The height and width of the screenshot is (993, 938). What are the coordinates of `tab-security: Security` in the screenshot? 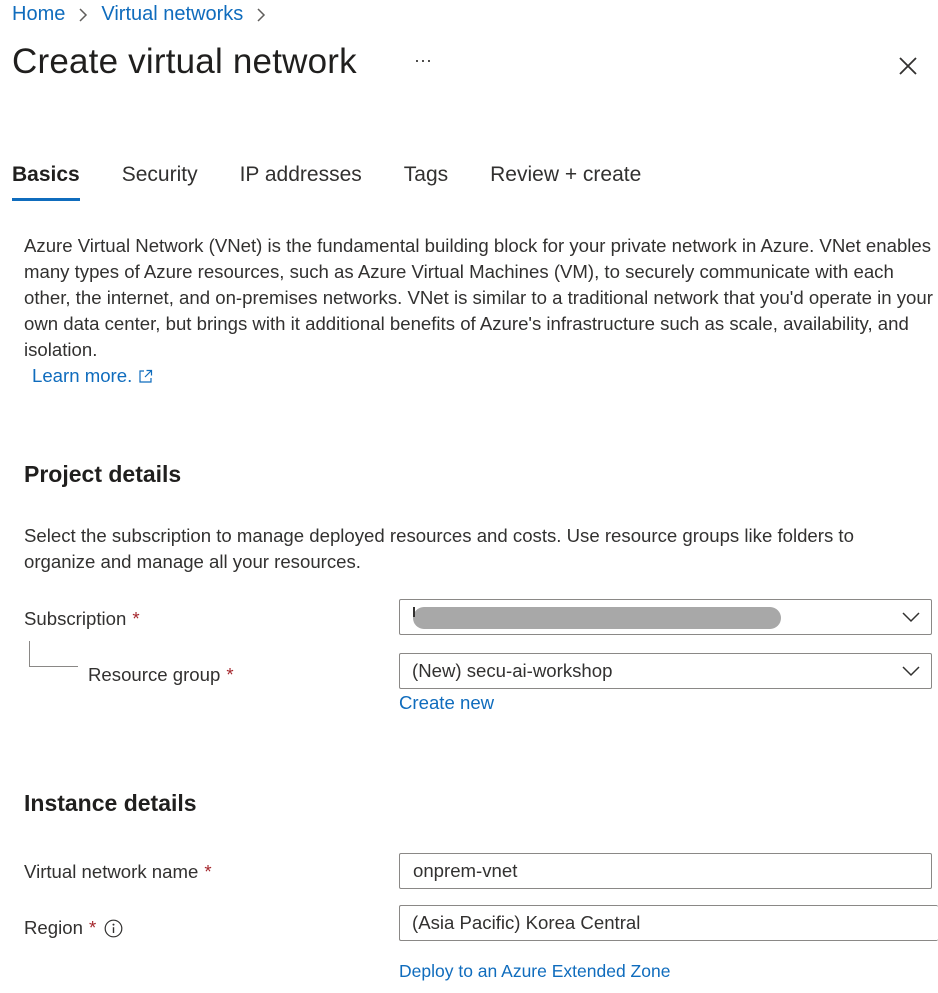 It's located at (160, 181).